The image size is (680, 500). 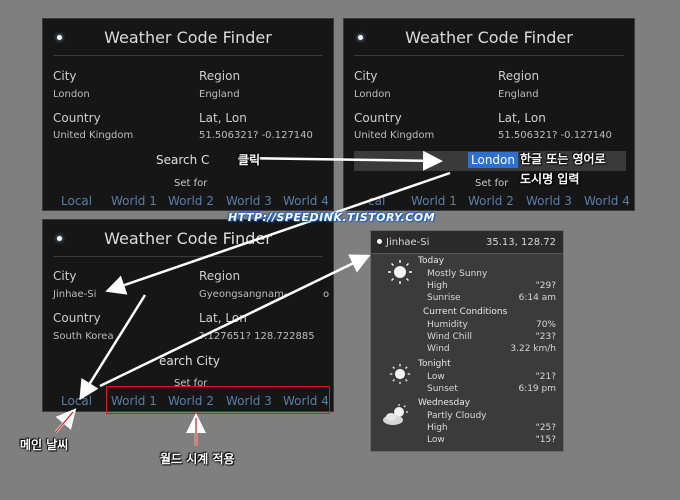 I want to click on arrow-local-to-widget, so click(x=235, y=321).